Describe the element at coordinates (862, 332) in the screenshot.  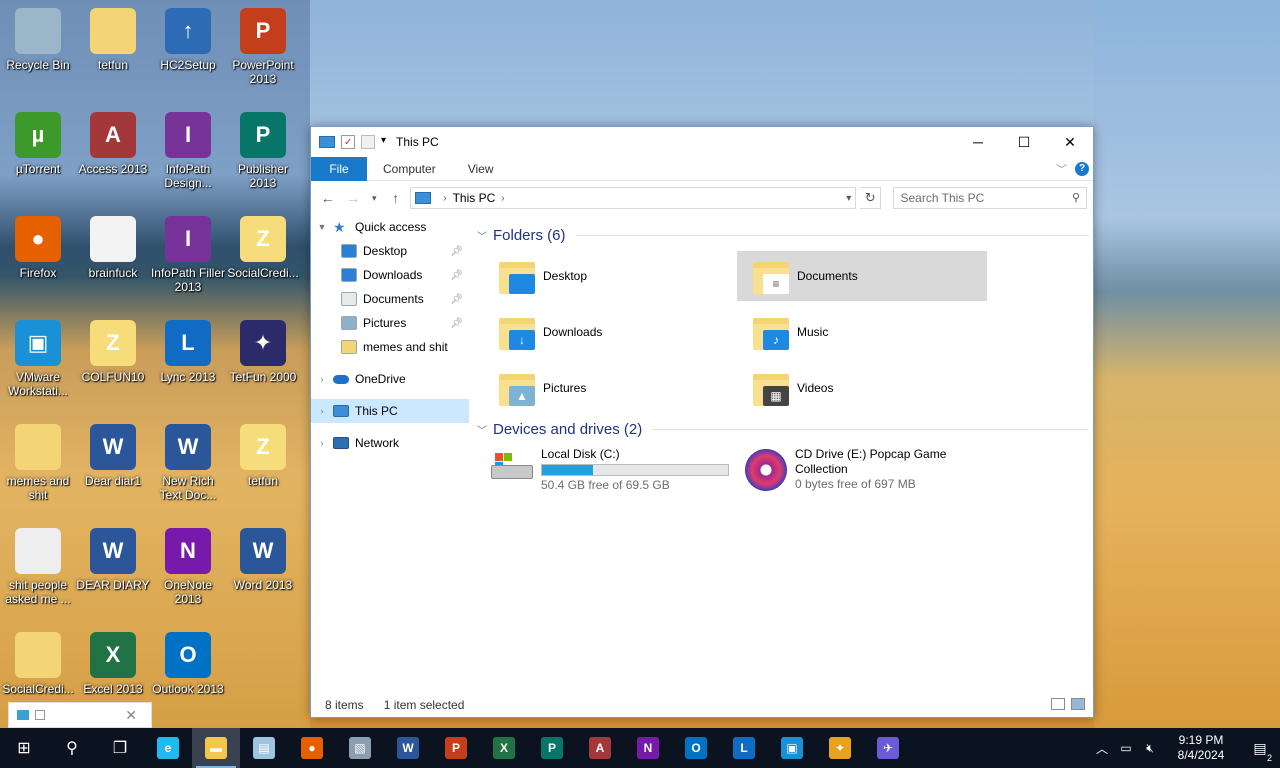
I see `folder-tile: ♪ Music` at that location.